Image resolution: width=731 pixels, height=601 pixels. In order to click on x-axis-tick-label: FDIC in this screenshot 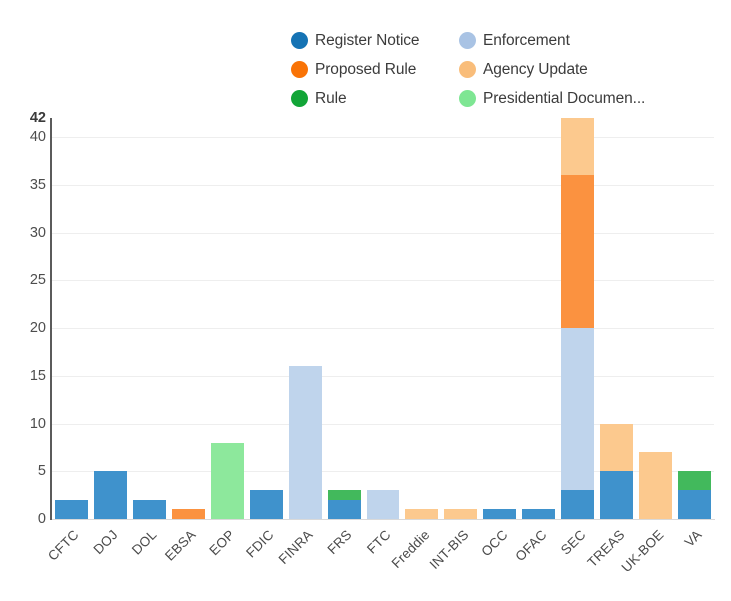, I will do `click(260, 544)`.